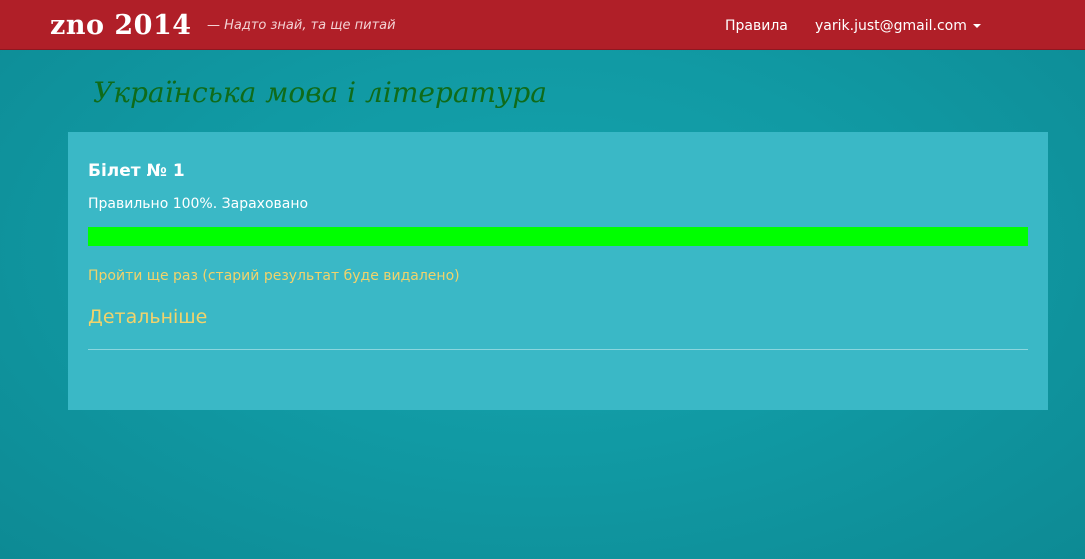 Image resolution: width=1085 pixels, height=559 pixels. What do you see at coordinates (891, 26) in the screenshot?
I see `user-email: yarik.just@gmail.com` at bounding box center [891, 26].